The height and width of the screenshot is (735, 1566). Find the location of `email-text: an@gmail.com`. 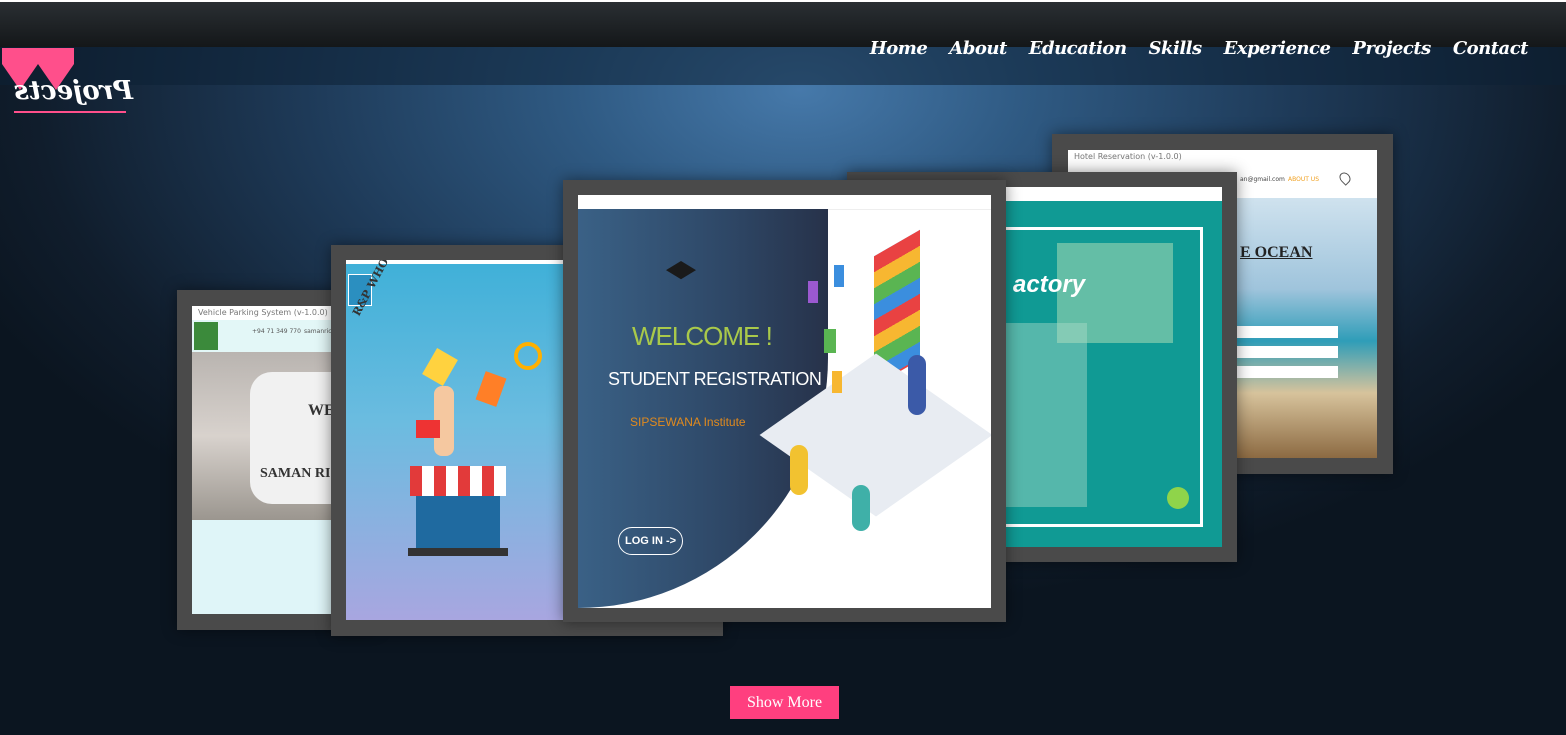

email-text: an@gmail.com is located at coordinates (1262, 179).